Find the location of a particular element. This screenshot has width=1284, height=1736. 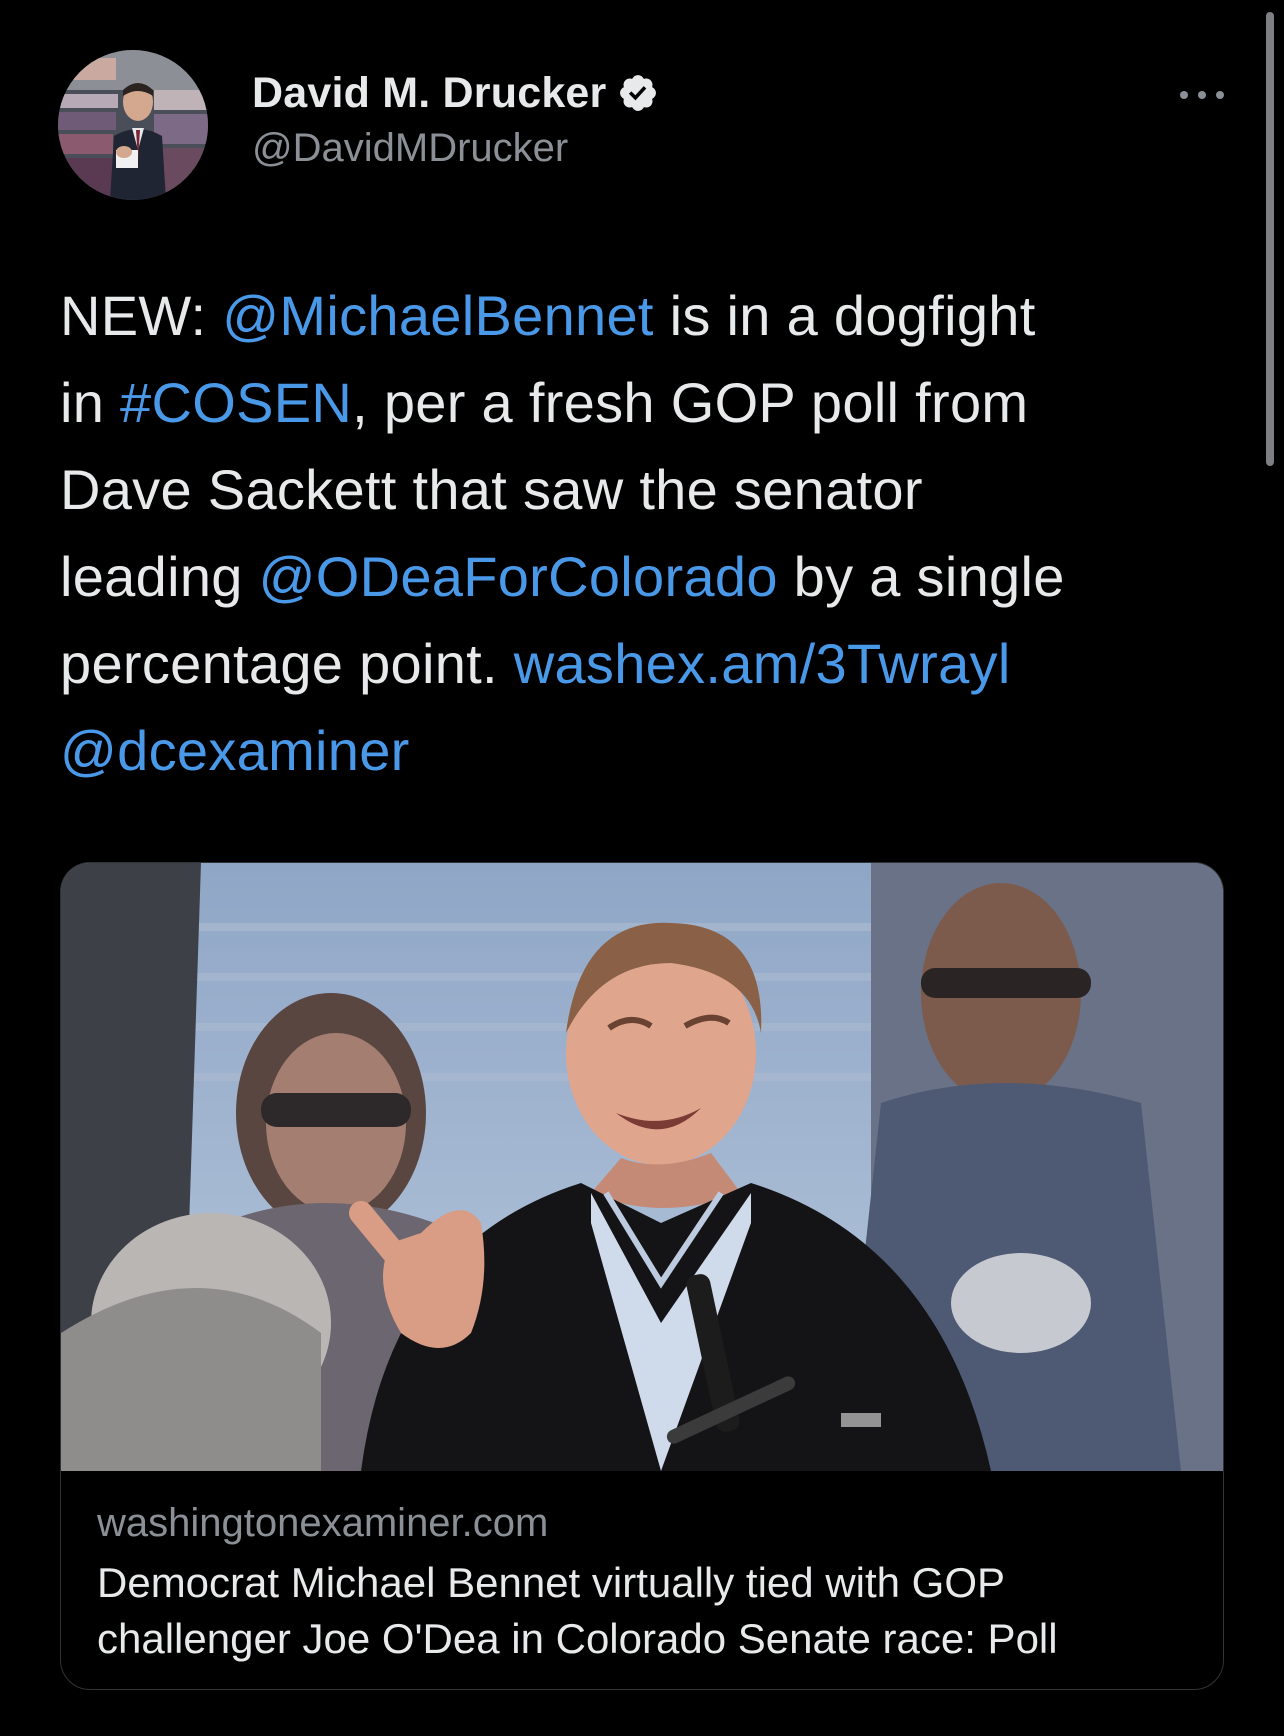

tweet-text-line: leading @ODeaForColorado by a single is located at coordinates (645, 576).